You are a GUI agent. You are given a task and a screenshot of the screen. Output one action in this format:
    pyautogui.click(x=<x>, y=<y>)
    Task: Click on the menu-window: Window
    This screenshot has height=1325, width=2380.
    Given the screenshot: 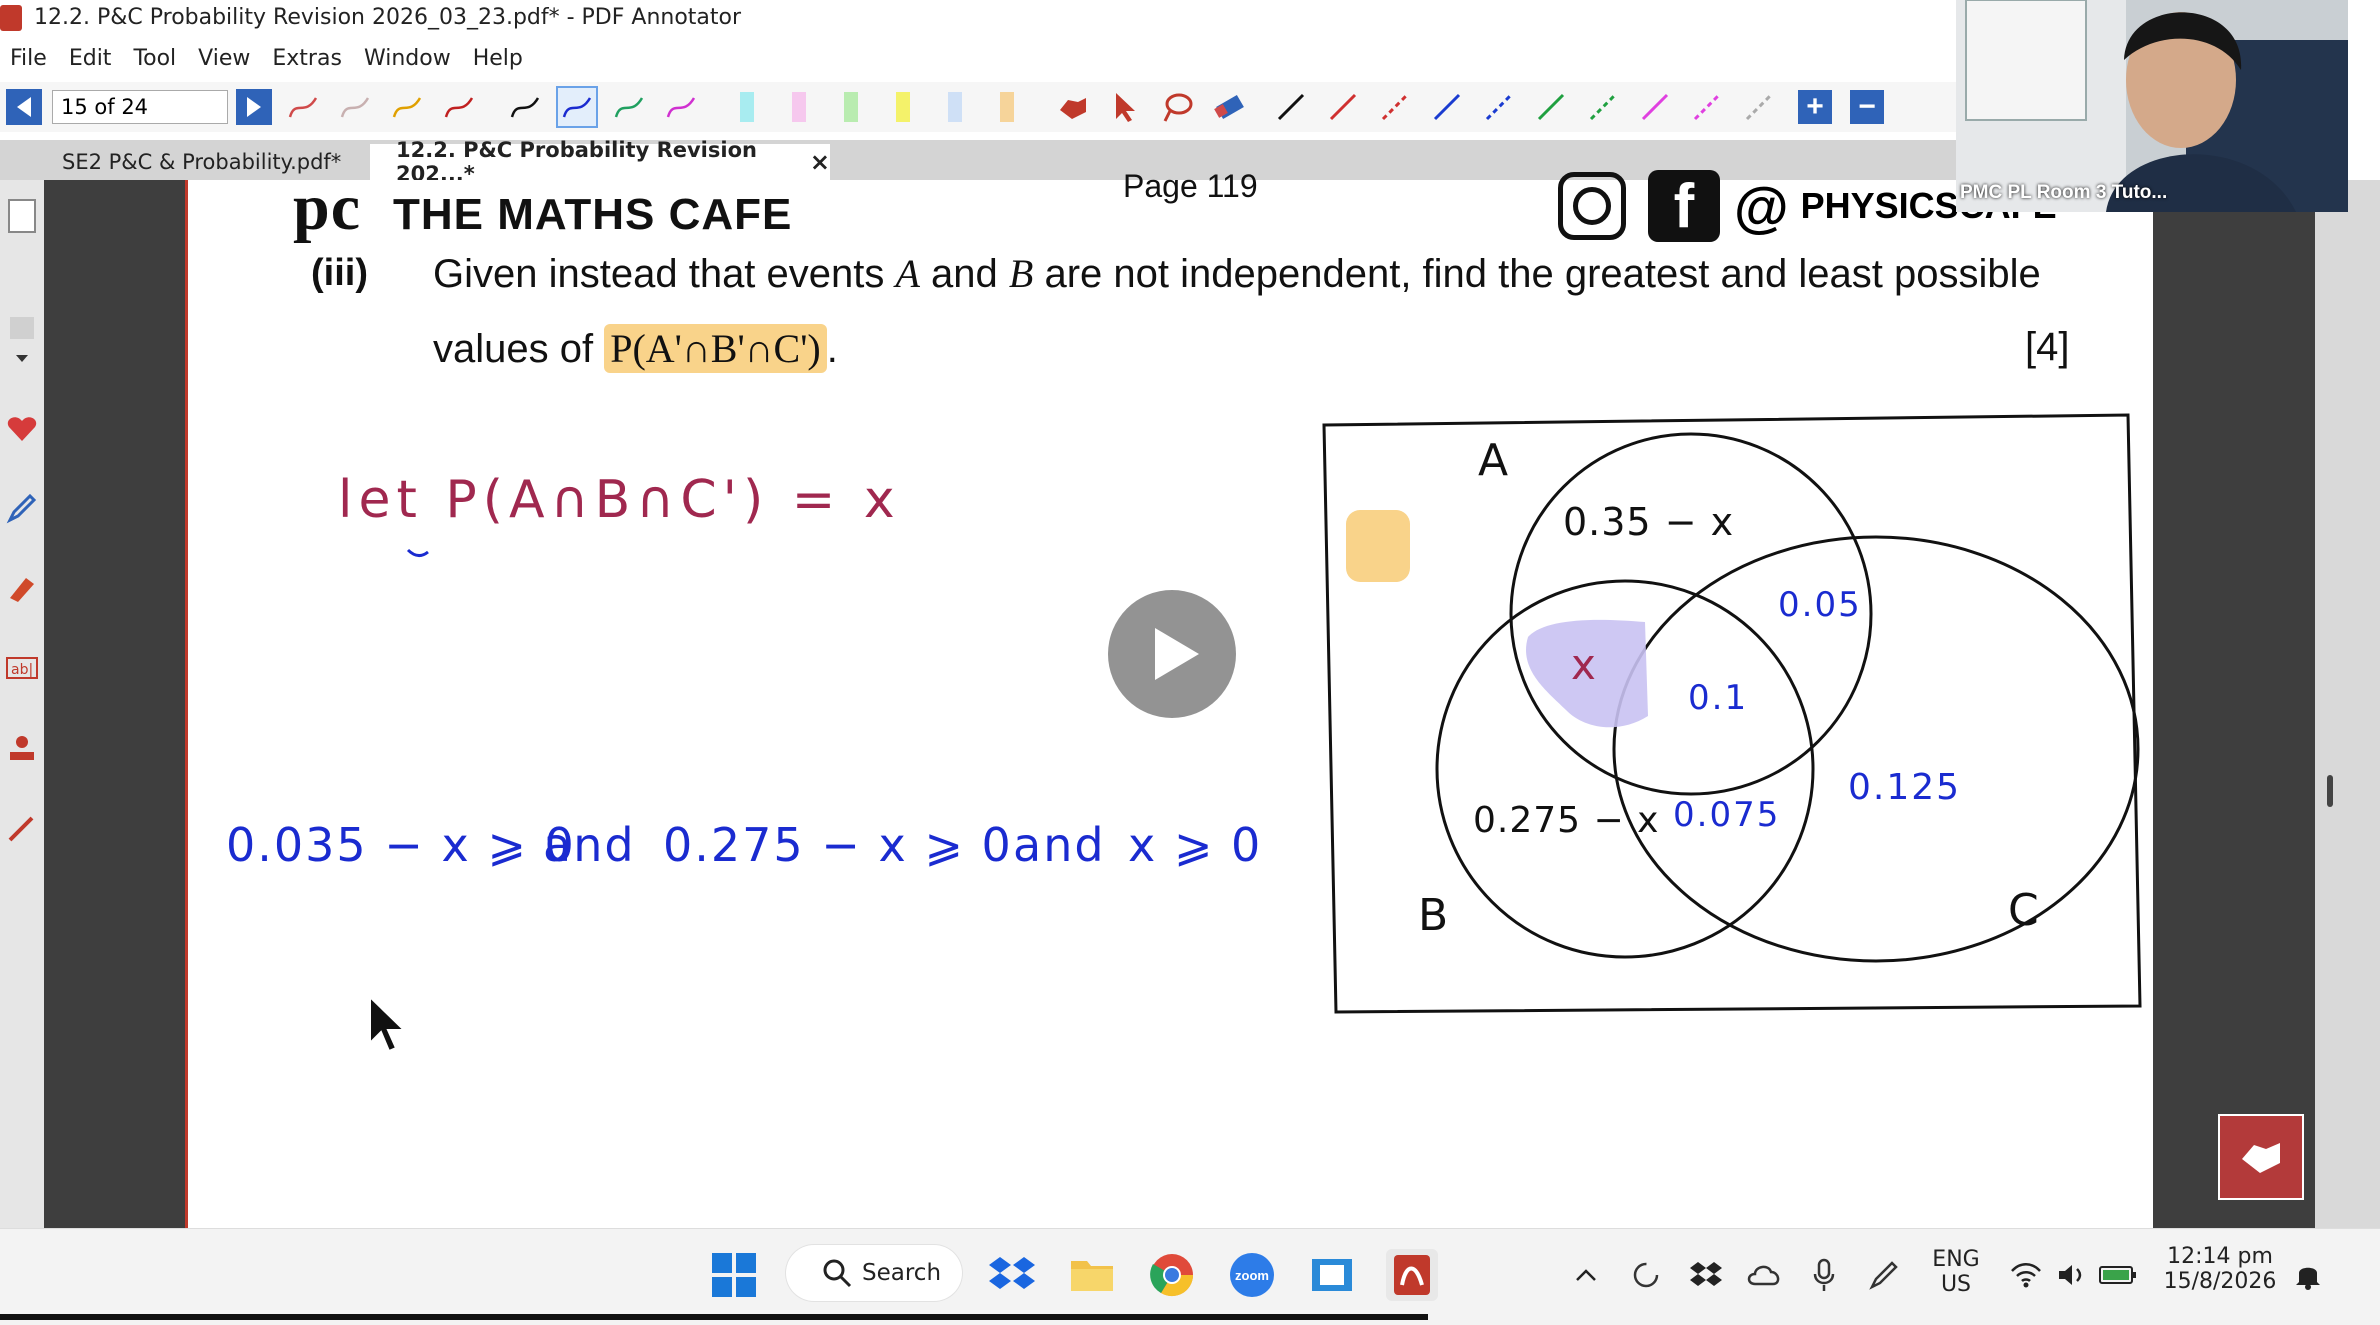 What is the action you would take?
    pyautogui.click(x=407, y=58)
    